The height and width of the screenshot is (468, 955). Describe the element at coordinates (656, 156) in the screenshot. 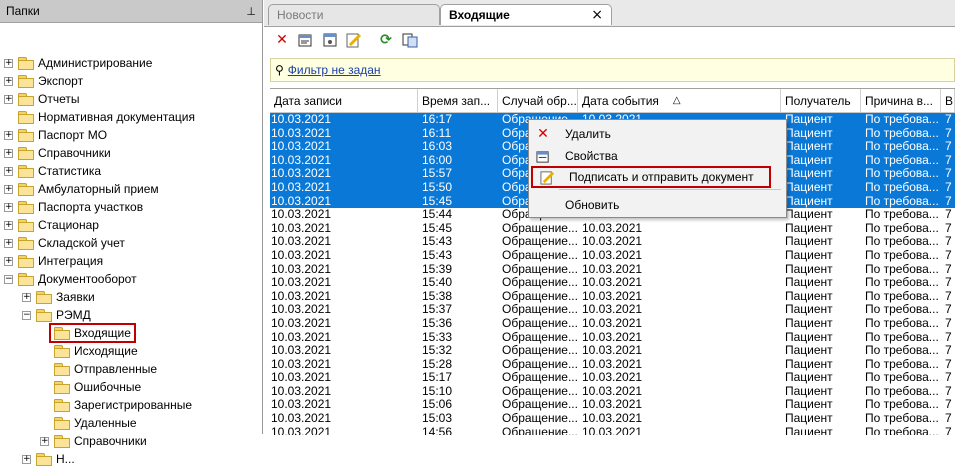

I see `menu-item-properties: Свойства` at that location.